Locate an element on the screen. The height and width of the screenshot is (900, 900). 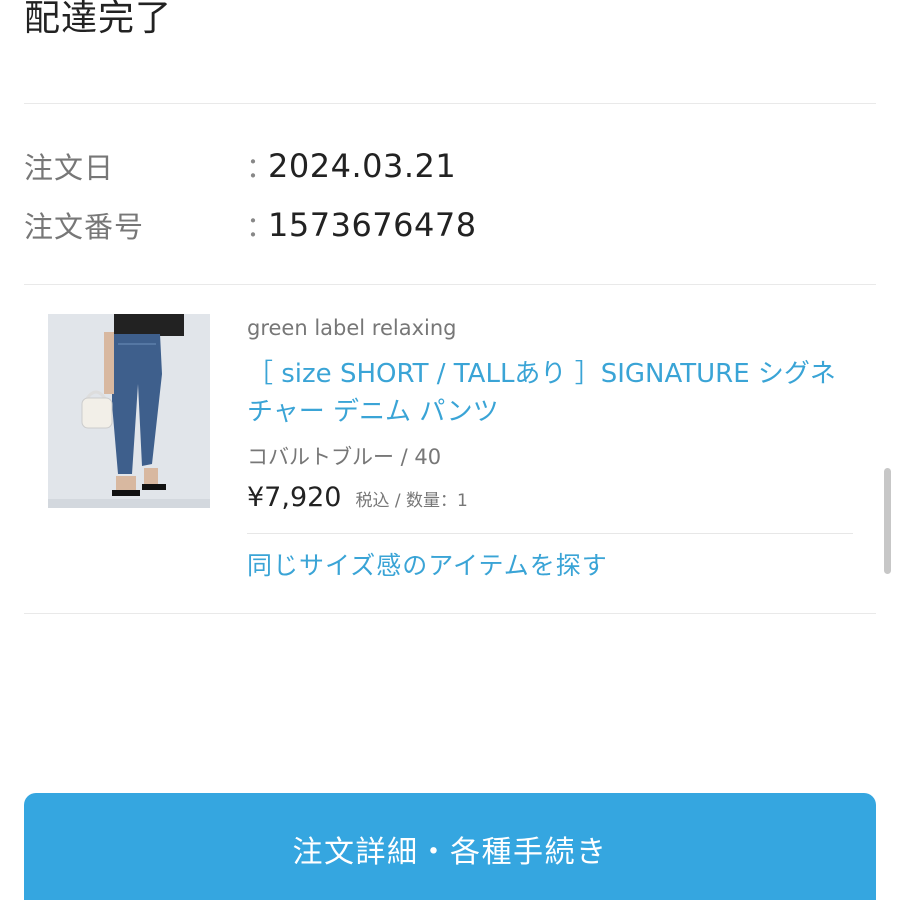
product-brand: green label relaxing is located at coordinates (352, 328).